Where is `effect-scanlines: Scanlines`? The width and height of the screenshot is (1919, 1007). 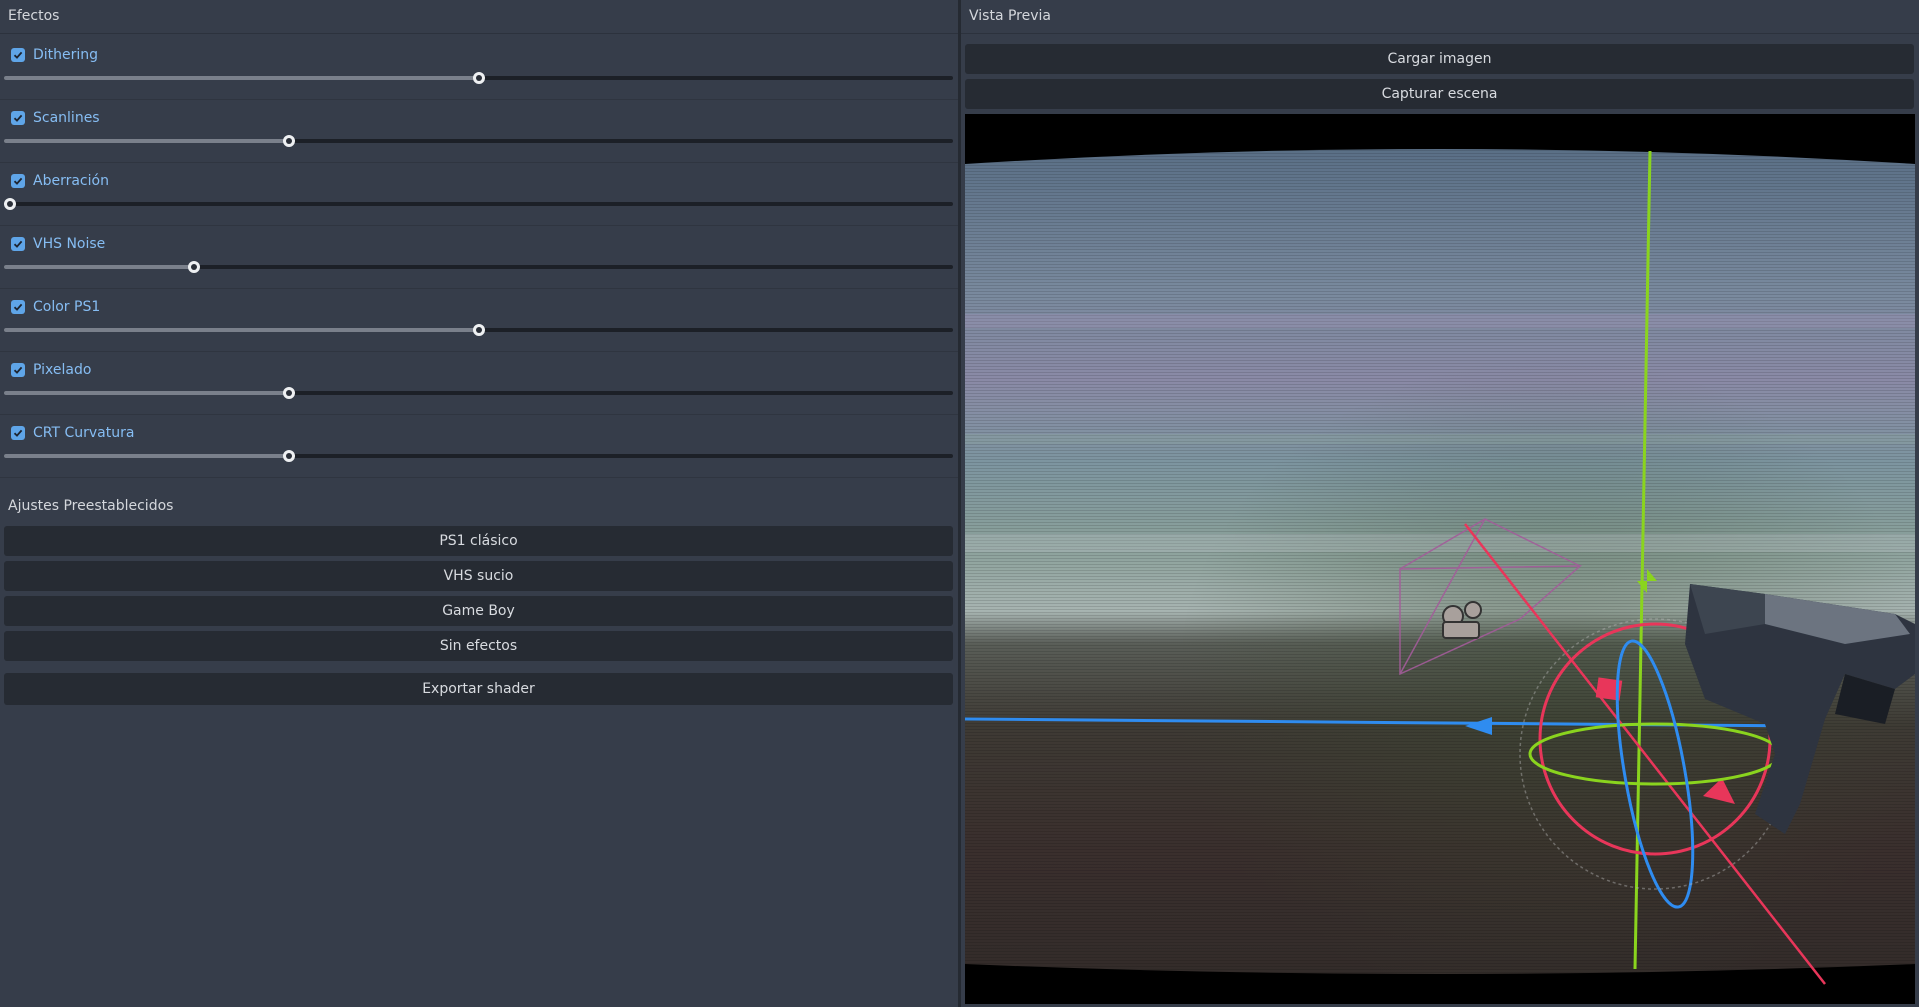 effect-scanlines: Scanlines is located at coordinates (479, 131).